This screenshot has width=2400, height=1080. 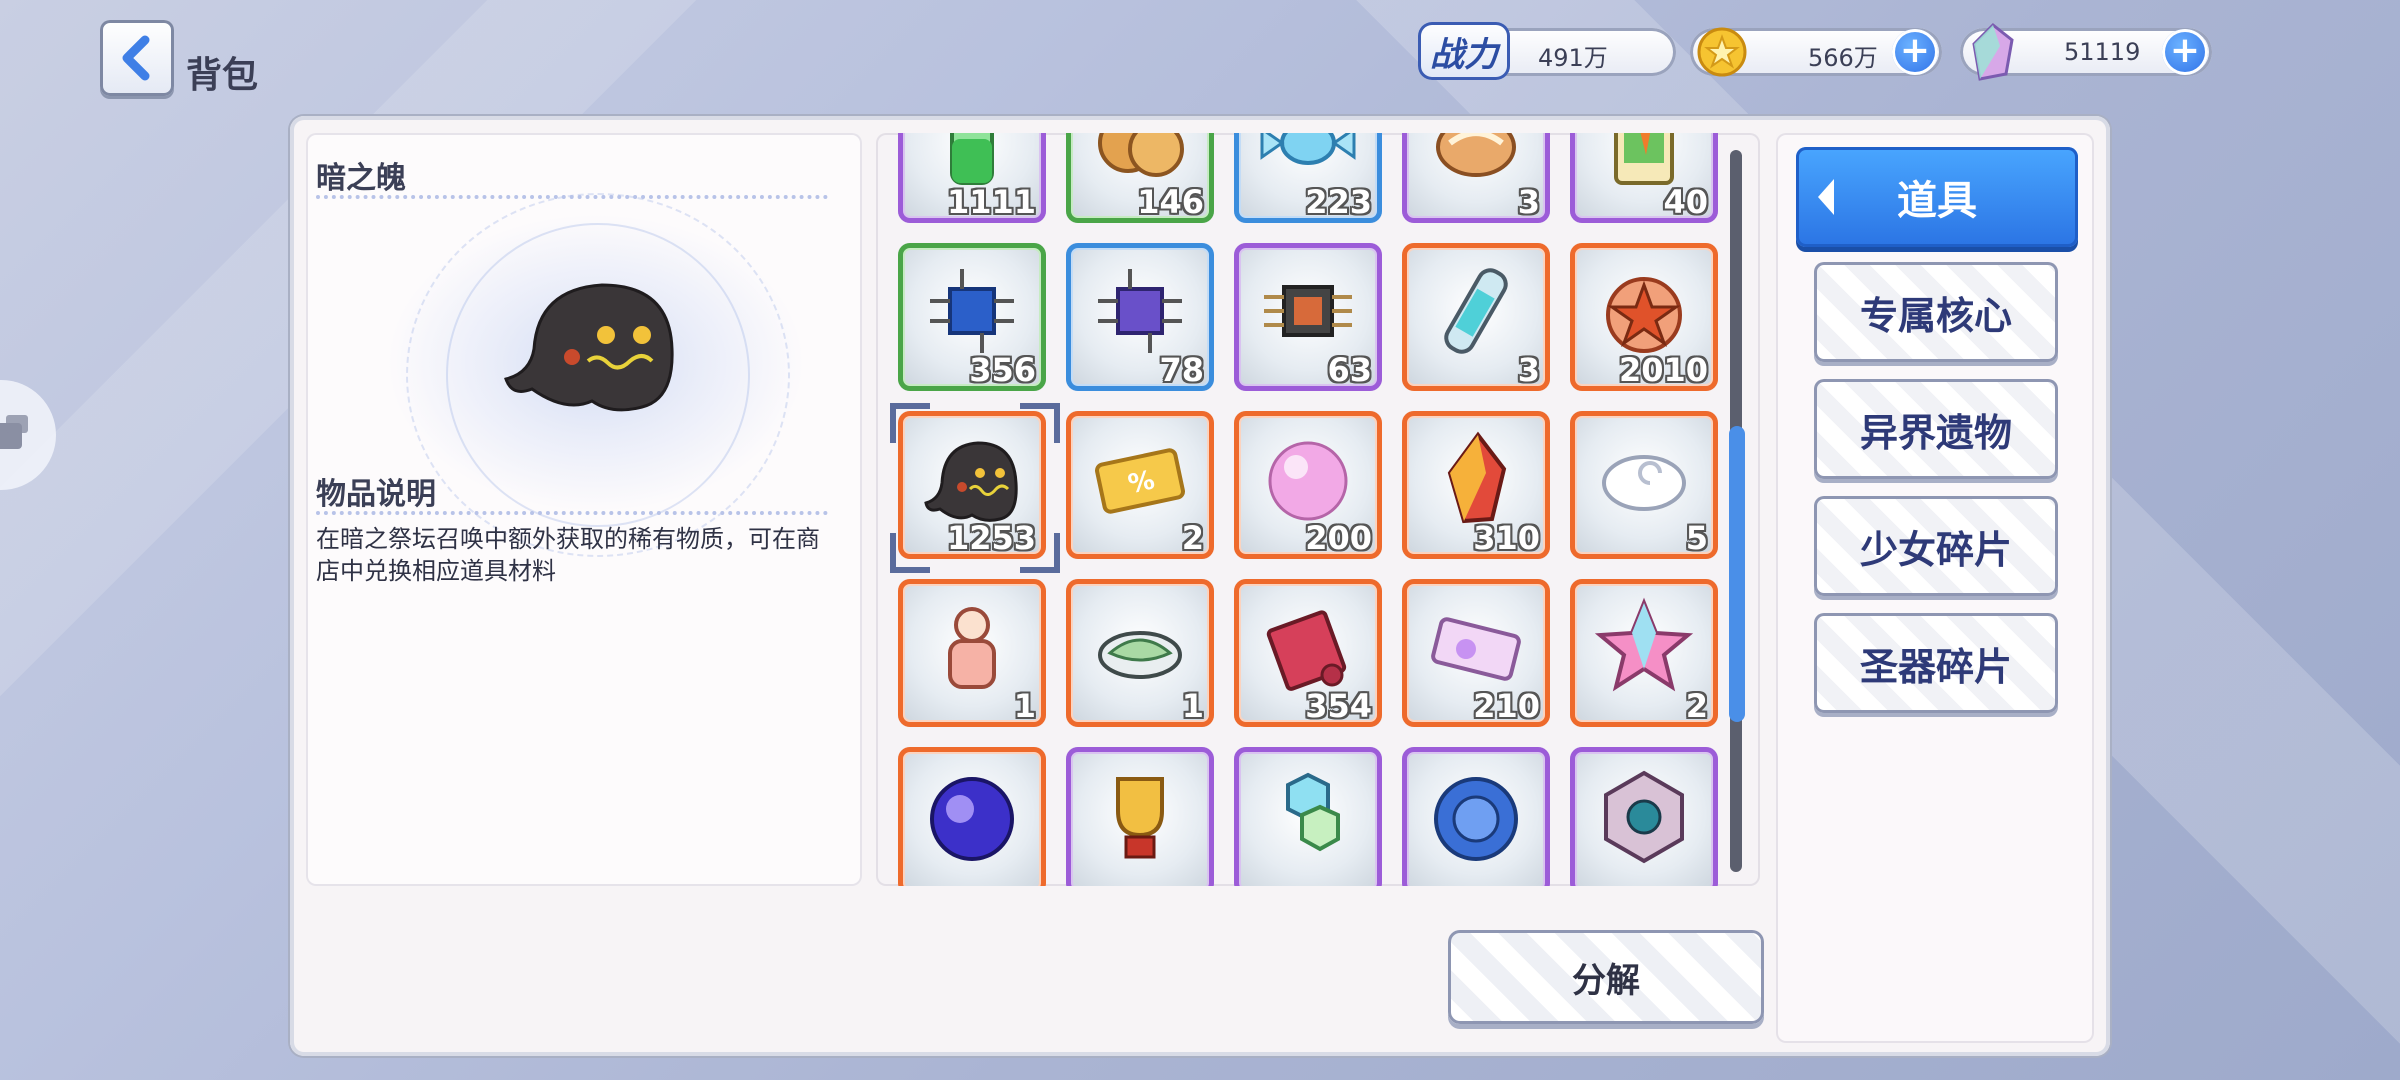 I want to click on category-tab-exclusive-core: 专属核心, so click(x=1936, y=312).